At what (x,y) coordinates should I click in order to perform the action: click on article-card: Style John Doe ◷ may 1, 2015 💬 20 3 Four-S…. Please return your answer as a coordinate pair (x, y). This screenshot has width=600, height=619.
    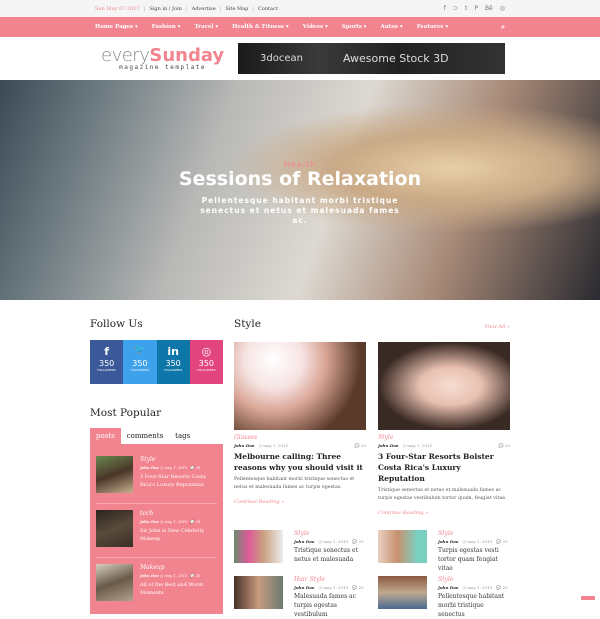
    Looking at the image, I should click on (444, 429).